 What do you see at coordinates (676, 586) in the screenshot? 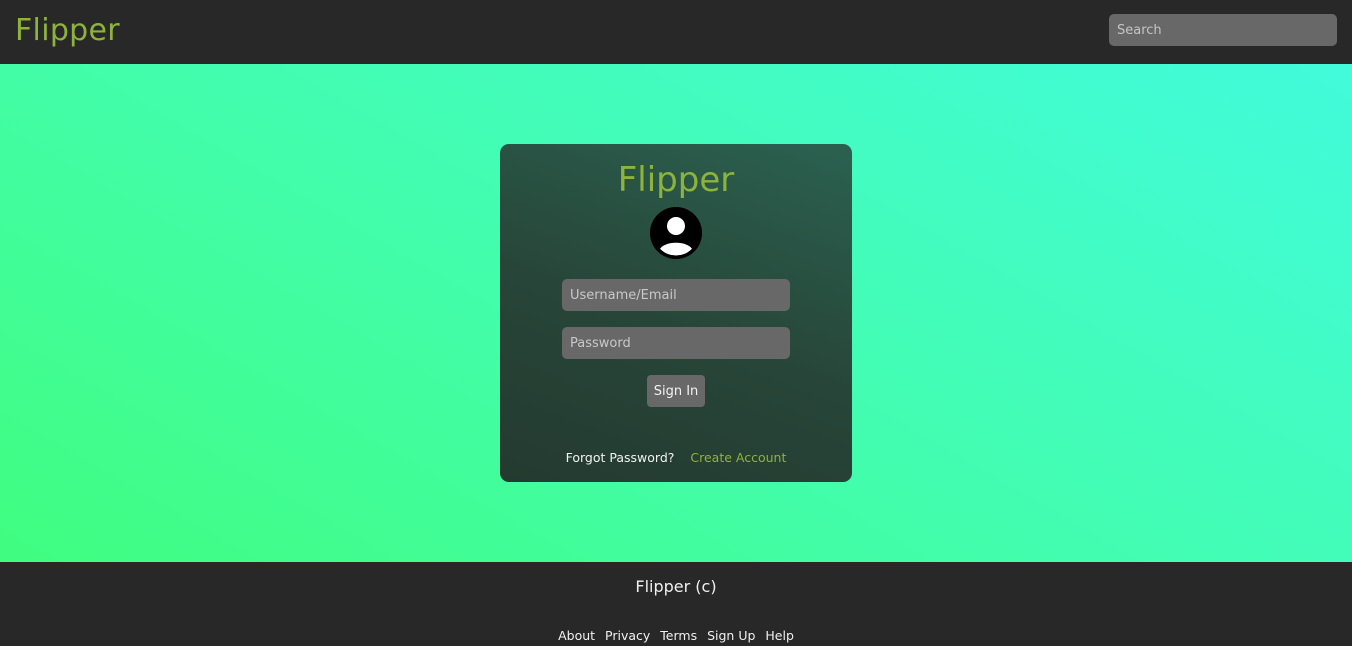
I see `footer-title: Flipper (c)` at bounding box center [676, 586].